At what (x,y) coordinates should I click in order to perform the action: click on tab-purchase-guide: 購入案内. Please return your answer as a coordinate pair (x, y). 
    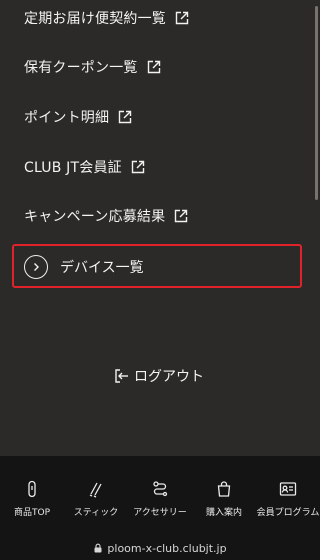
    Looking at the image, I should click on (224, 496).